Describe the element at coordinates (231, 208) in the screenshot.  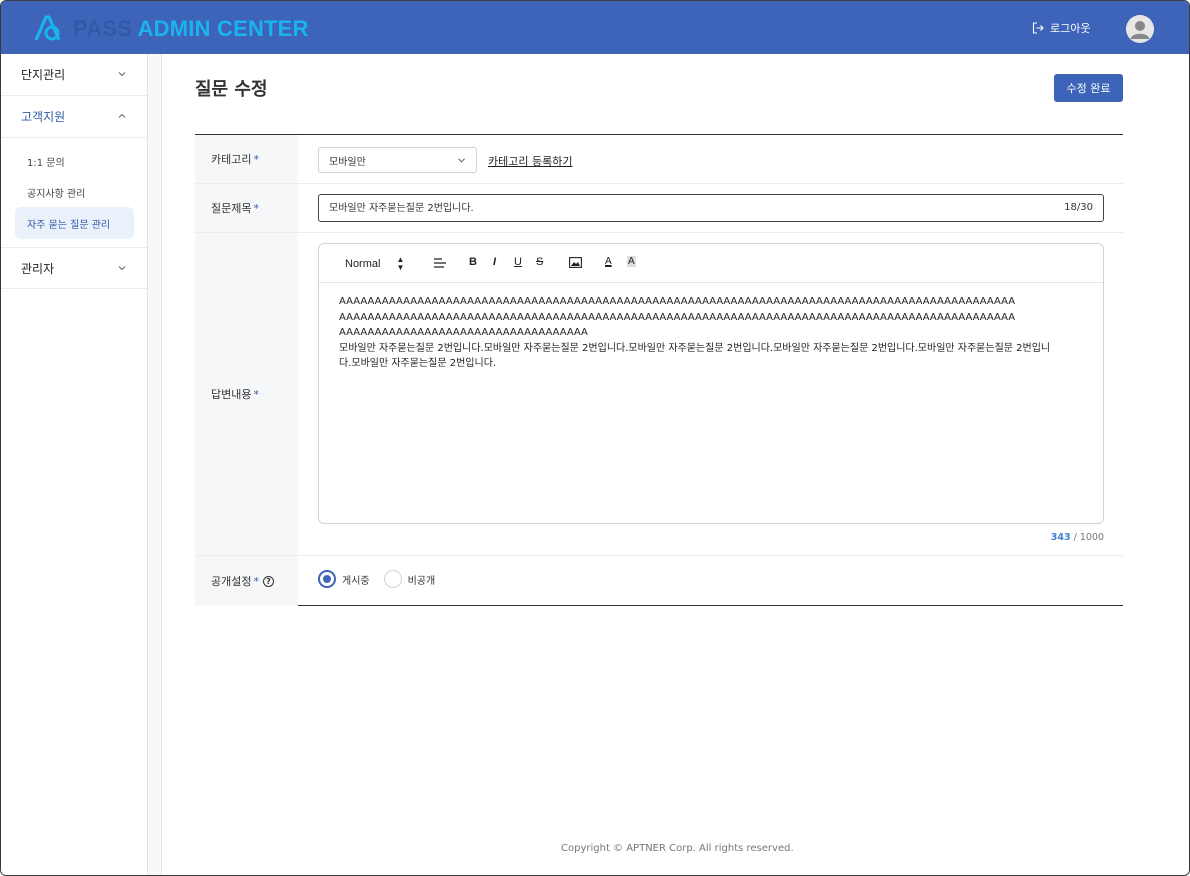
I see `question-title-label: 질문제목` at that location.